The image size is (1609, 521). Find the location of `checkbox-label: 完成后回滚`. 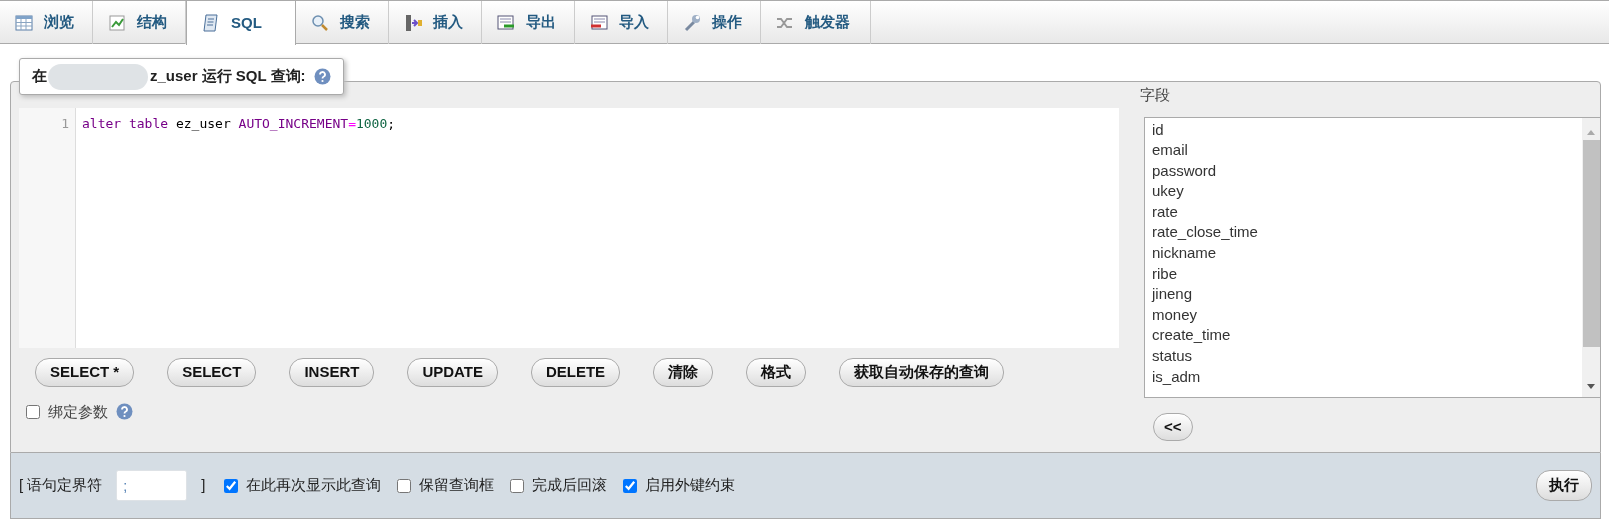

checkbox-label: 完成后回滚 is located at coordinates (569, 485).